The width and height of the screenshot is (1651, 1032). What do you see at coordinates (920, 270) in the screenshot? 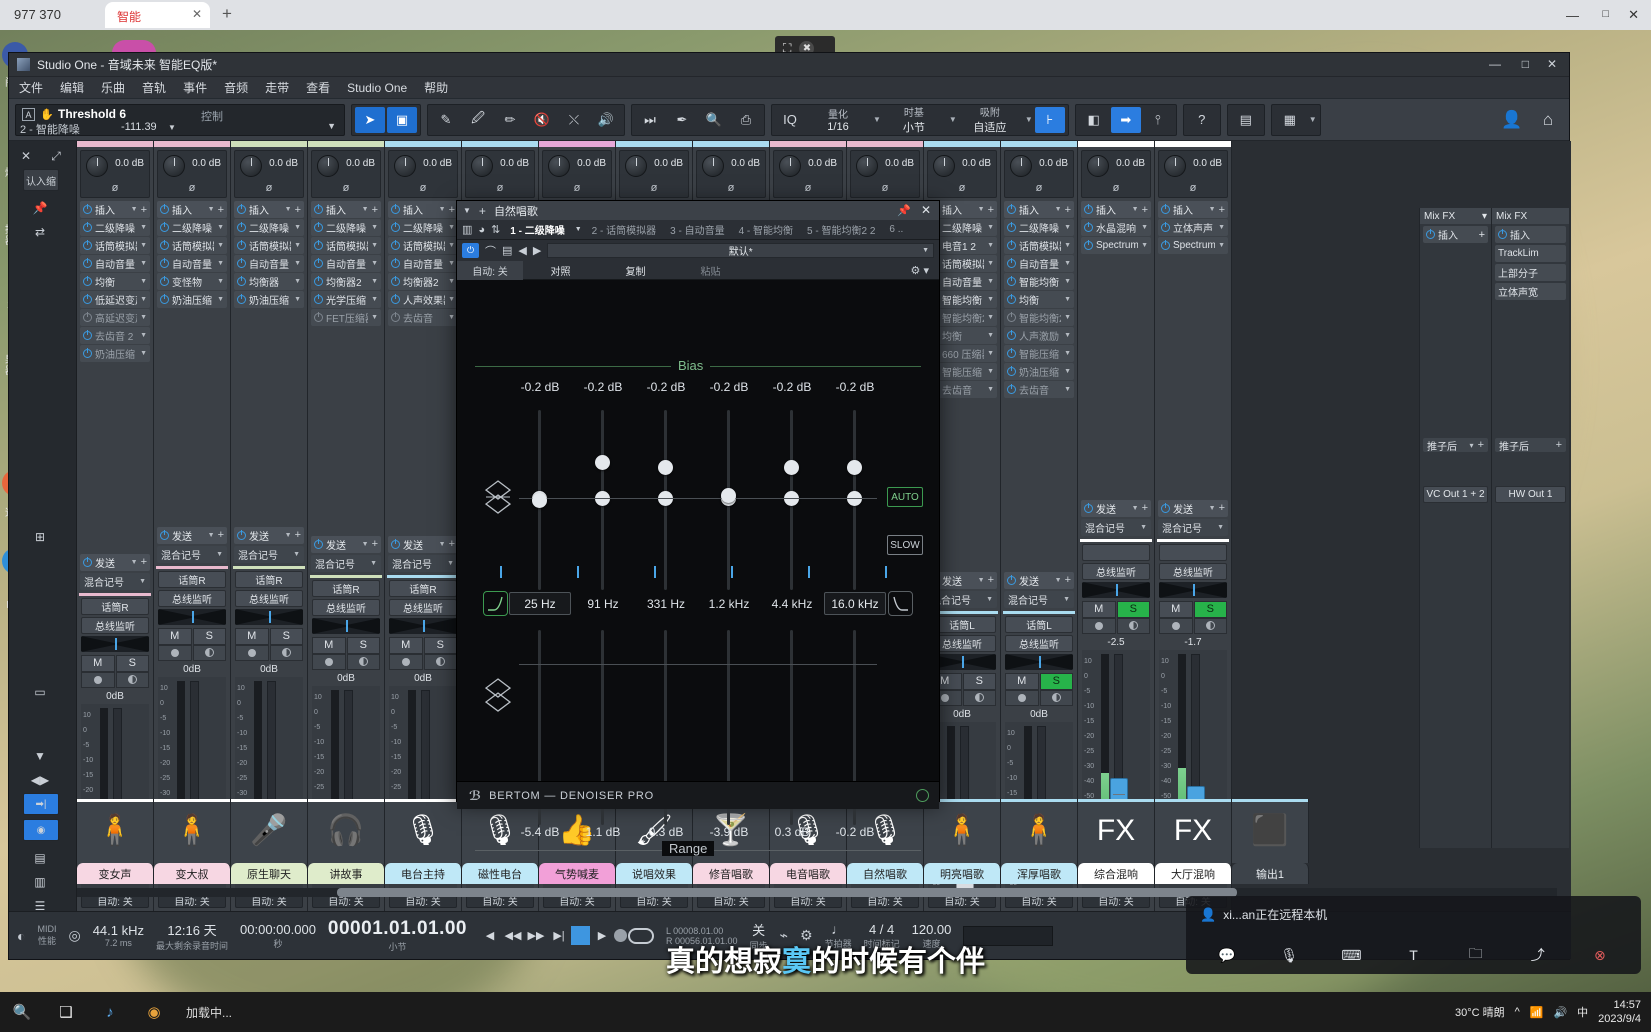
I see `gear-icon: ⚙ ▾` at bounding box center [920, 270].